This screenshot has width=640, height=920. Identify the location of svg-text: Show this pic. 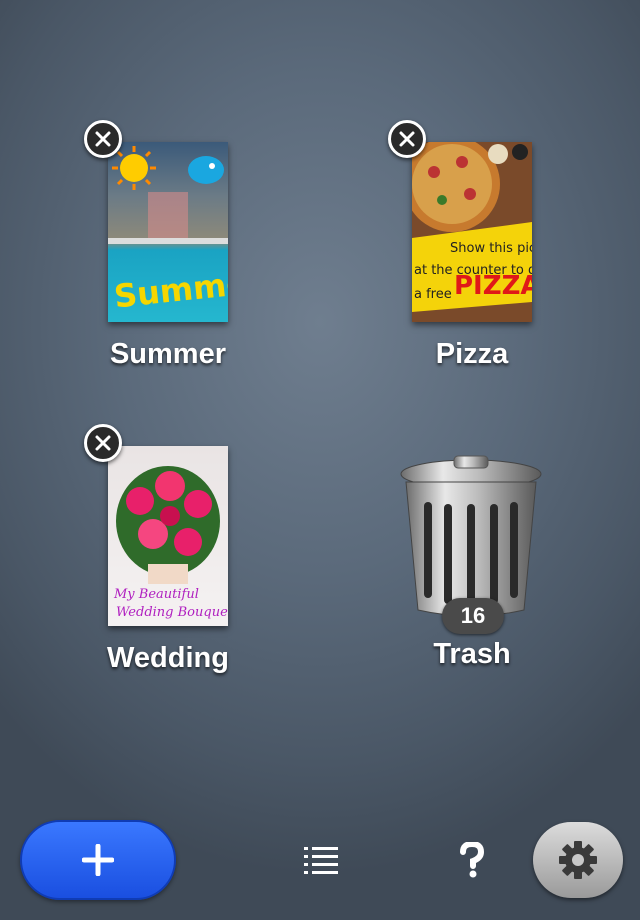
(491, 248).